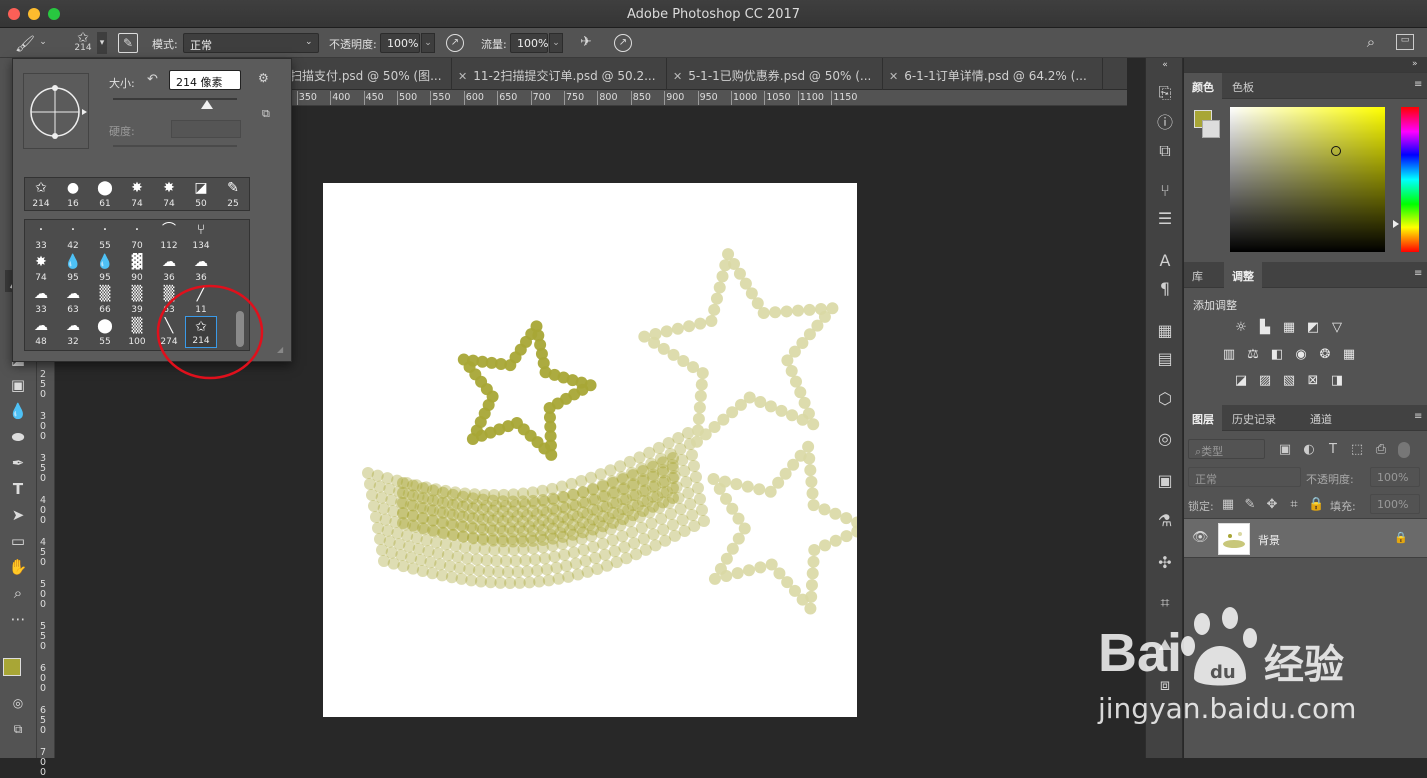 The width and height of the screenshot is (1427, 778). What do you see at coordinates (18, 463) in the screenshot?
I see `pen-tool-icon: ✒` at bounding box center [18, 463].